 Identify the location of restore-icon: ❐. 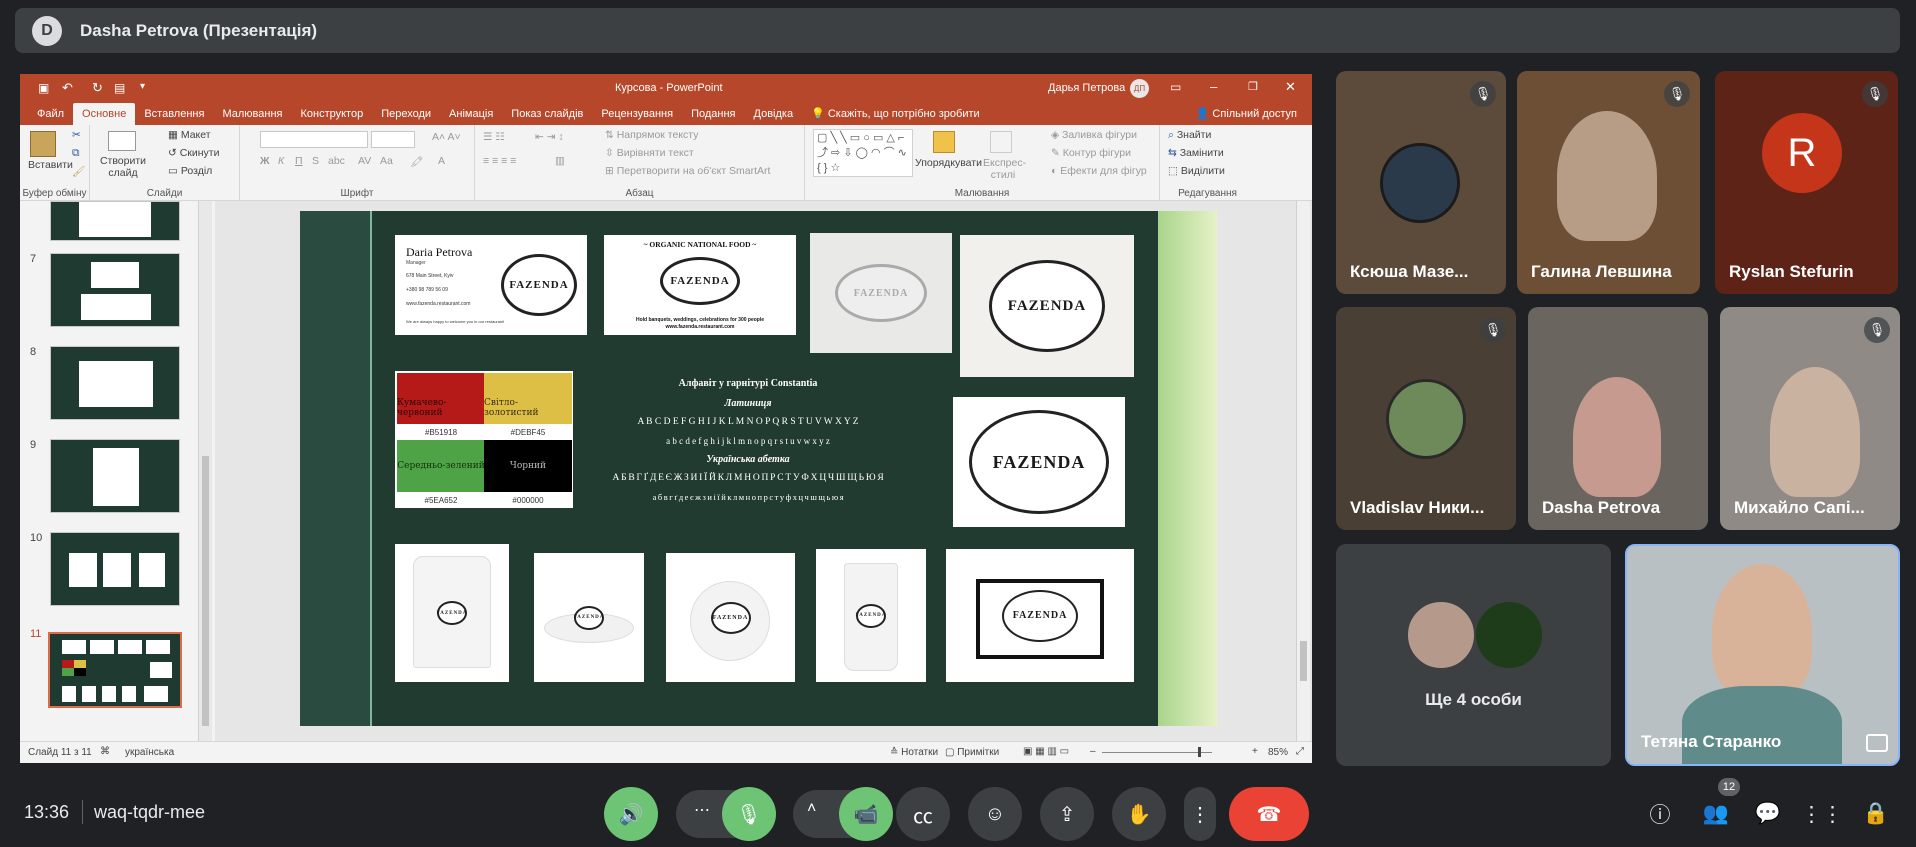
(1253, 86).